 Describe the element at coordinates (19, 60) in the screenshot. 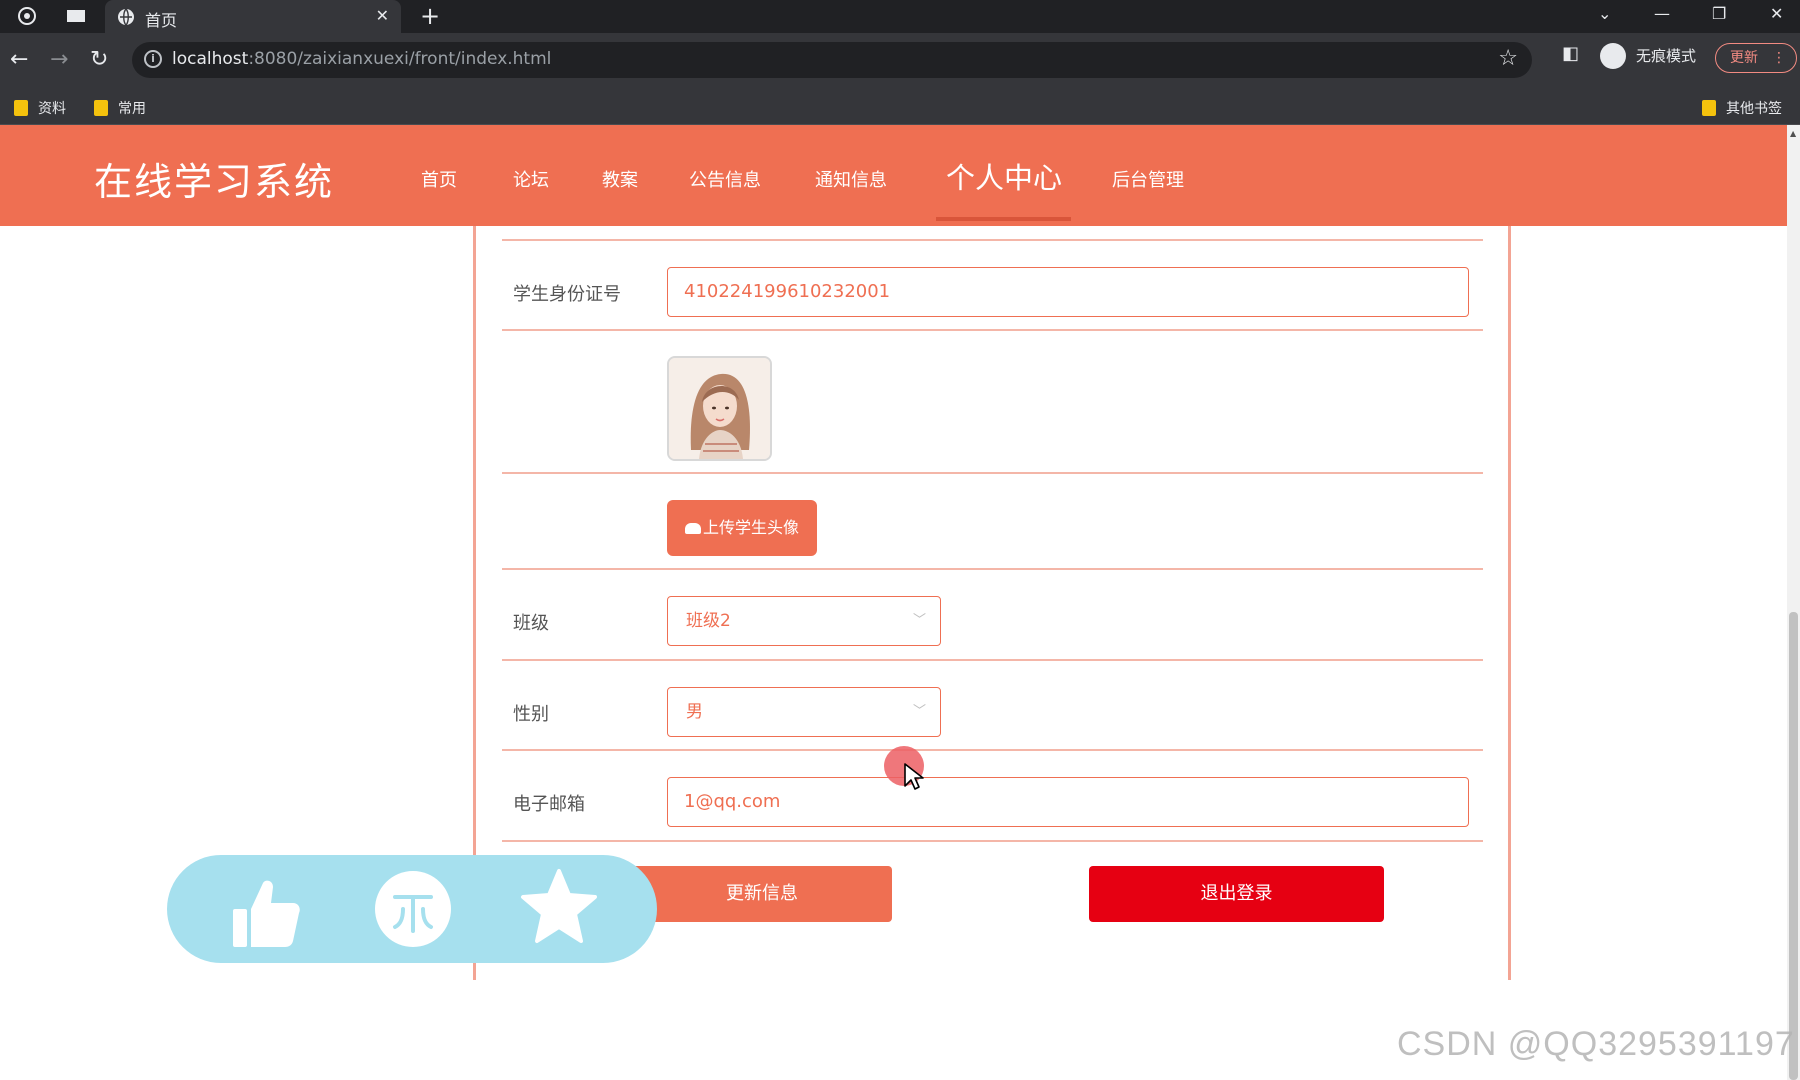

I see `back-icon: ←` at that location.